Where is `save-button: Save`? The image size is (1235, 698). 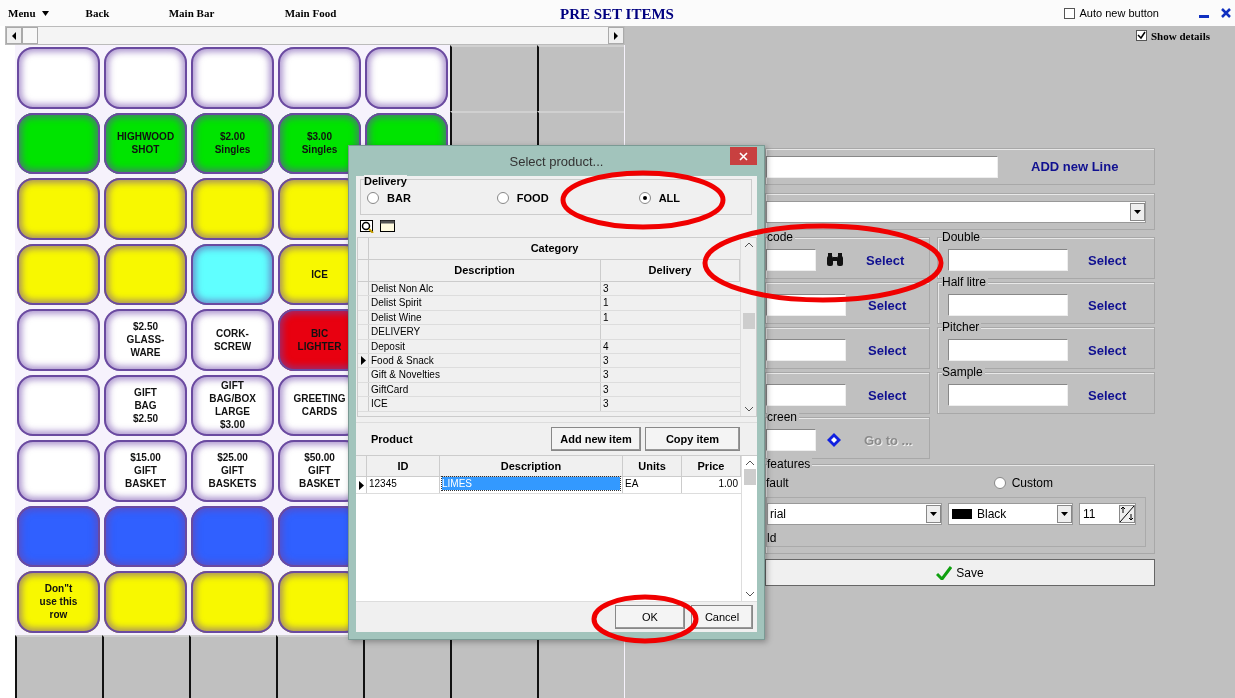
save-button: Save is located at coordinates (960, 572).